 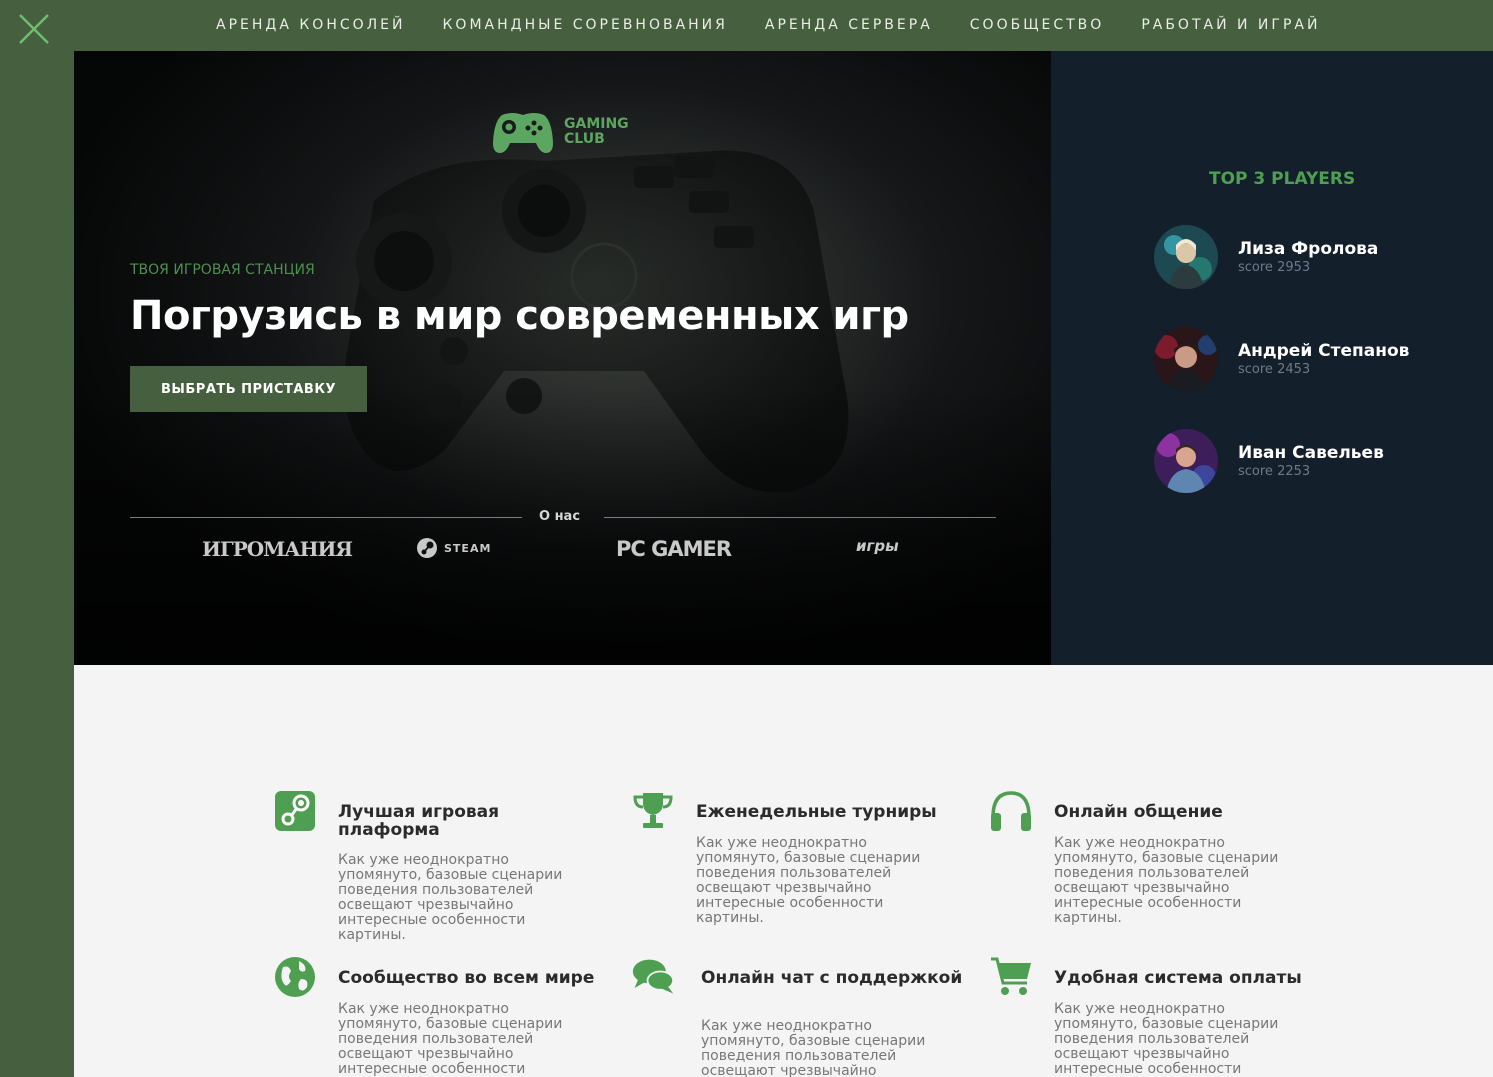 What do you see at coordinates (584, 25) in the screenshot?
I see `nav-item-team-competitions: КОМАНДНЫЕ СОРЕВНОВАНИЯ` at bounding box center [584, 25].